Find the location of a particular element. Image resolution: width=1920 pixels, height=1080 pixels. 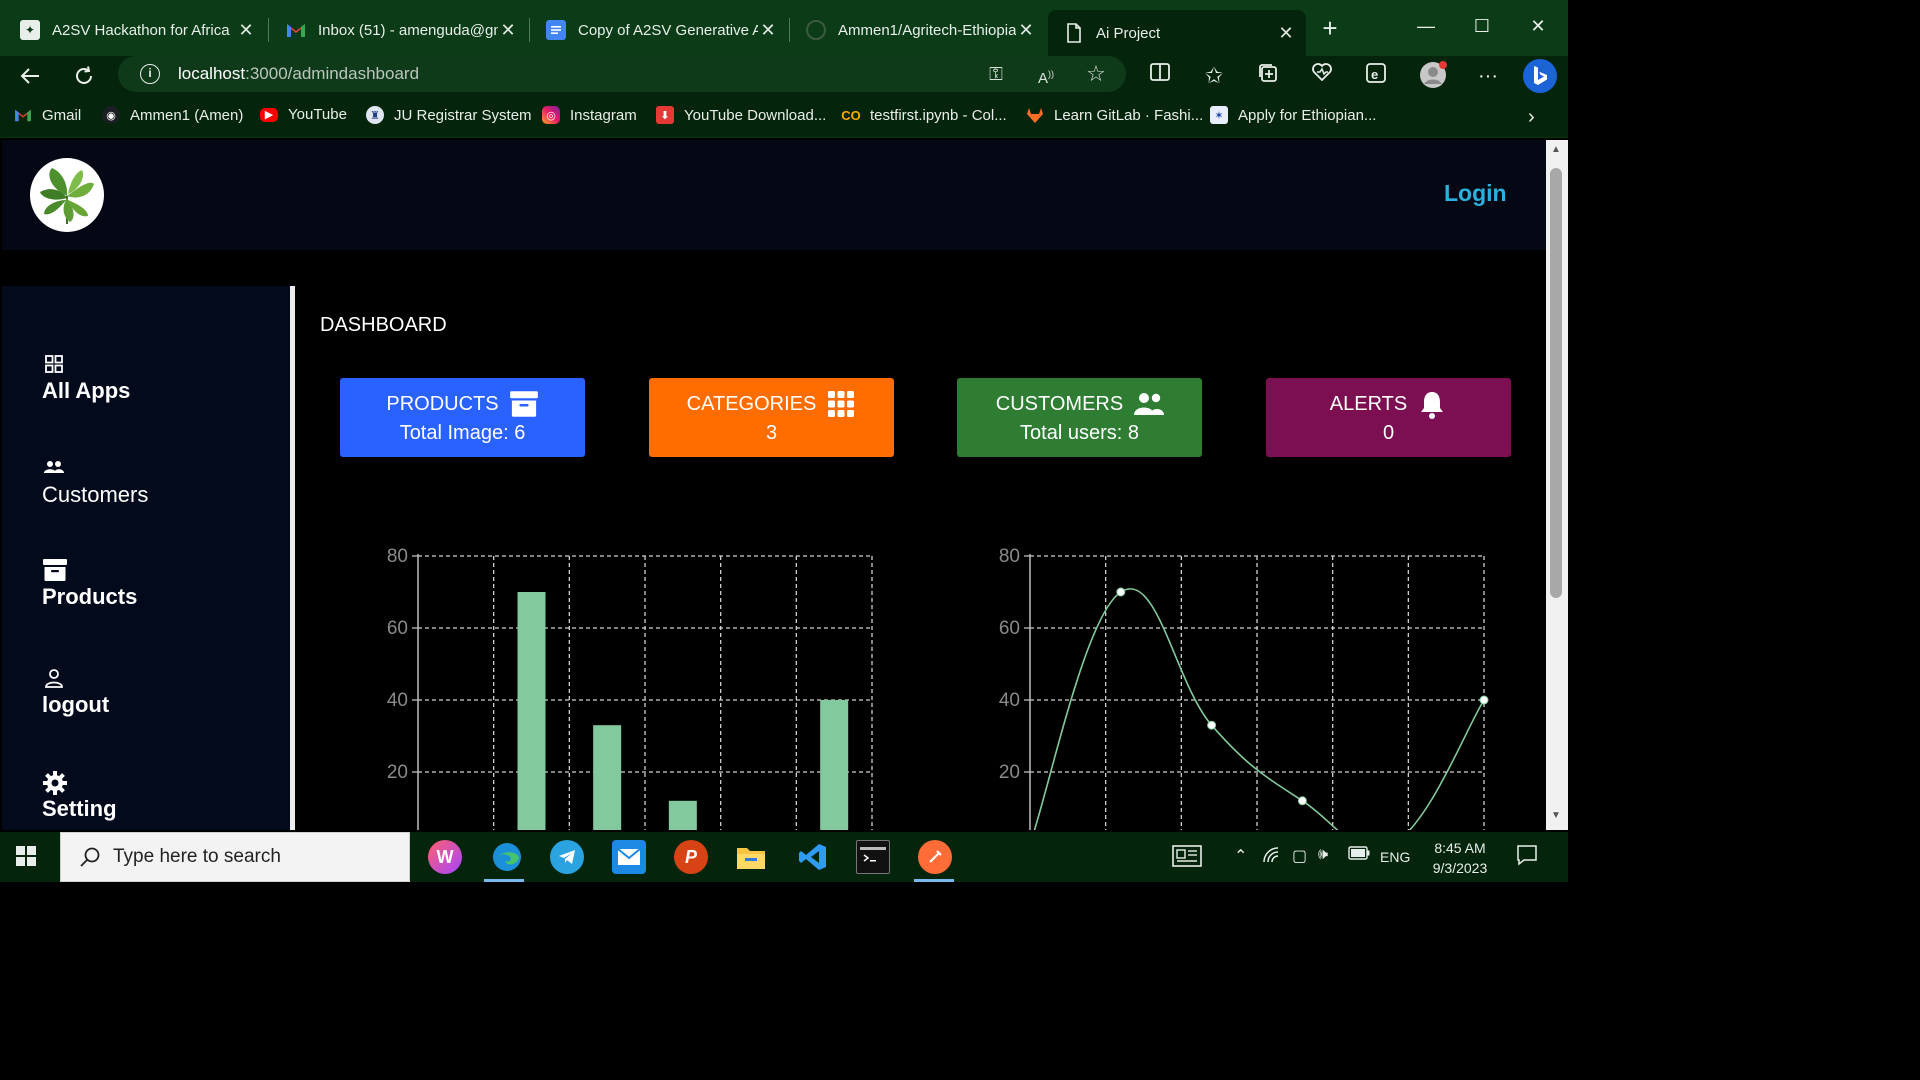

person-icon is located at coordinates (54, 678).